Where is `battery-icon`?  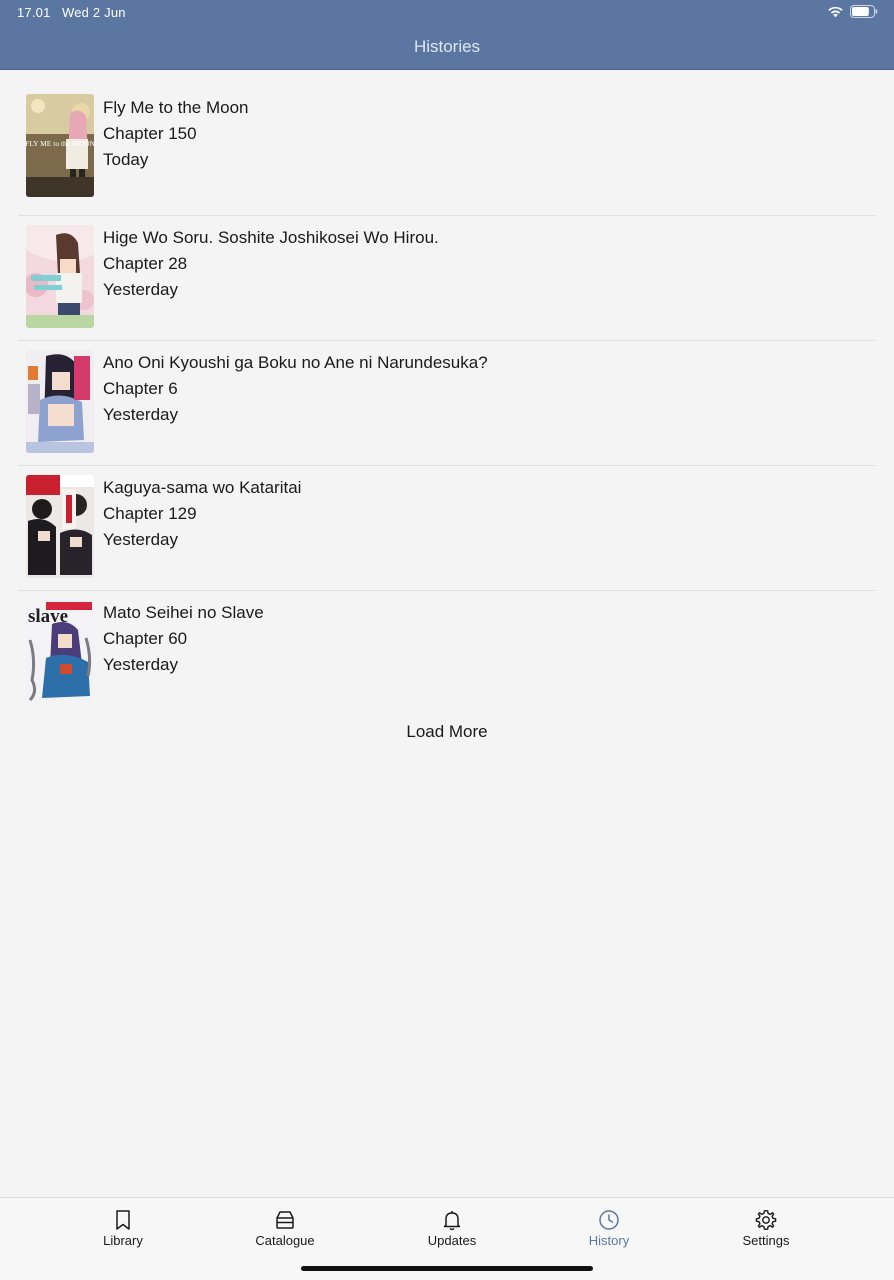 battery-icon is located at coordinates (864, 11).